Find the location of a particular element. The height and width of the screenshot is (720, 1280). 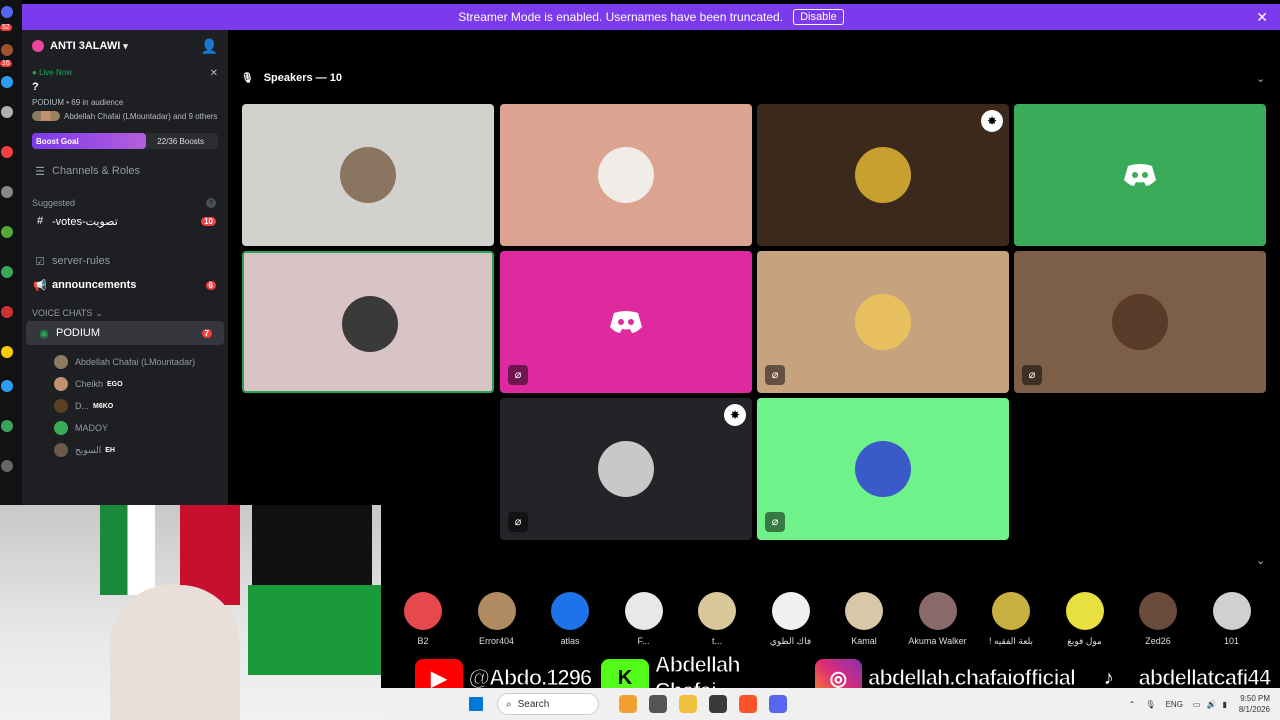

audience-member: 101 is located at coordinates (1232, 619).